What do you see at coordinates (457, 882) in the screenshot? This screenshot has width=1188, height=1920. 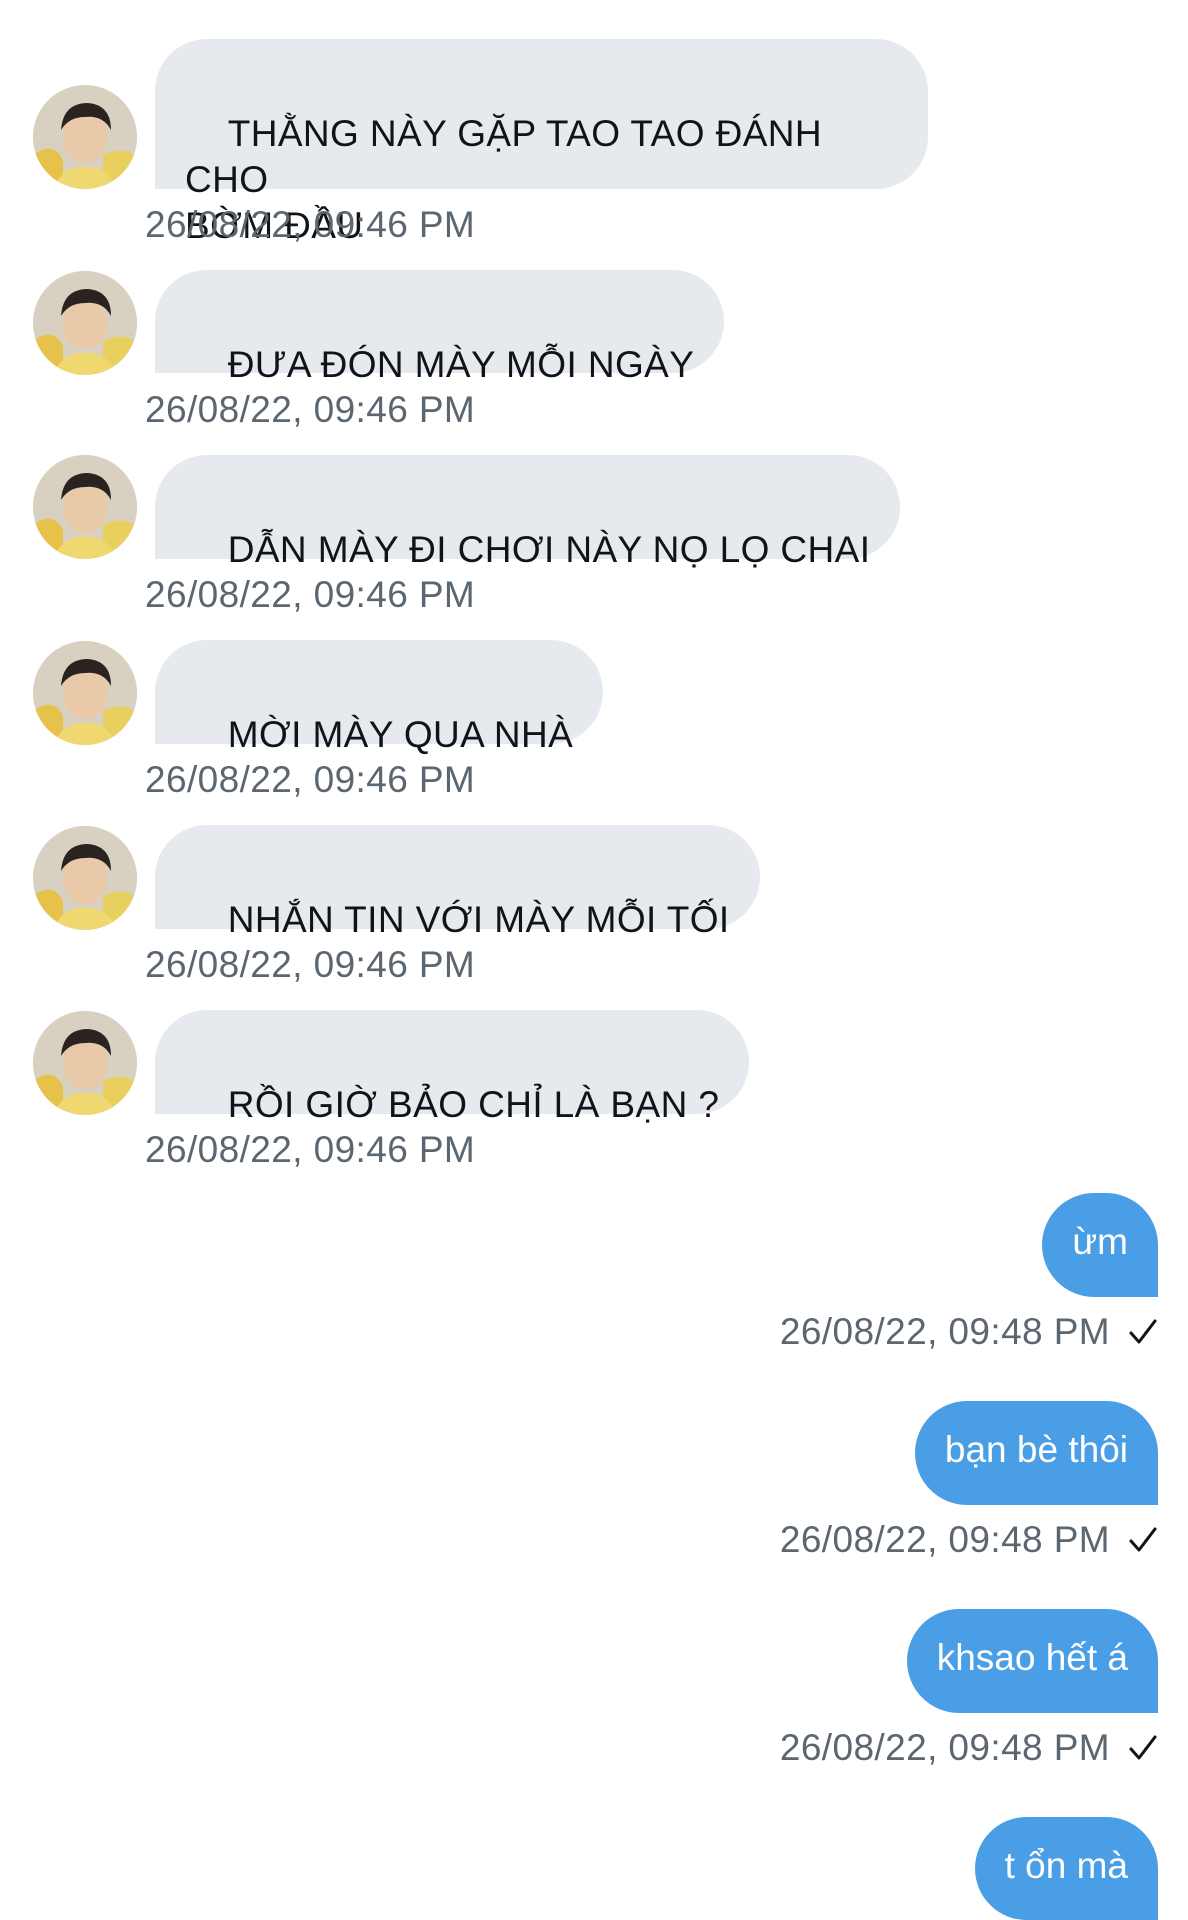 I see `message-bubble: NHẮN TIN VỚI MÀY MỖI TỐI` at bounding box center [457, 882].